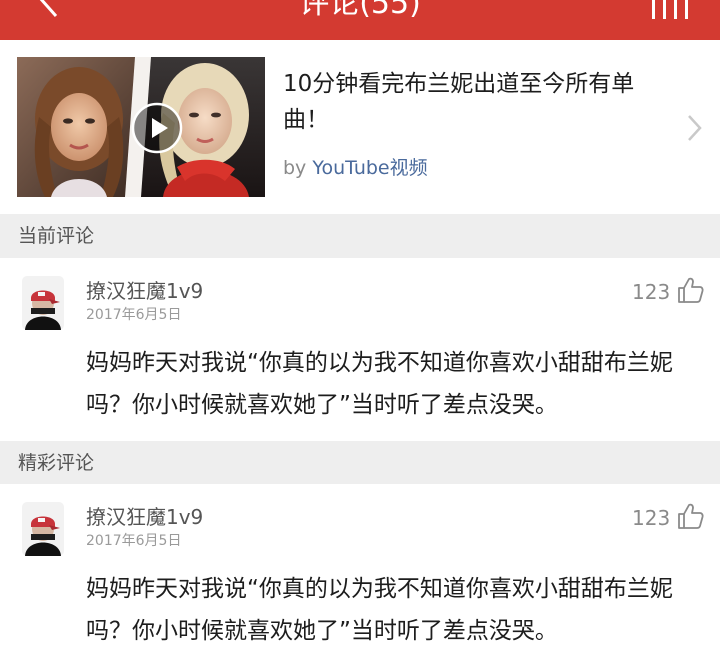 The width and height of the screenshot is (720, 667). Describe the element at coordinates (157, 128) in the screenshot. I see `play-icon` at that location.